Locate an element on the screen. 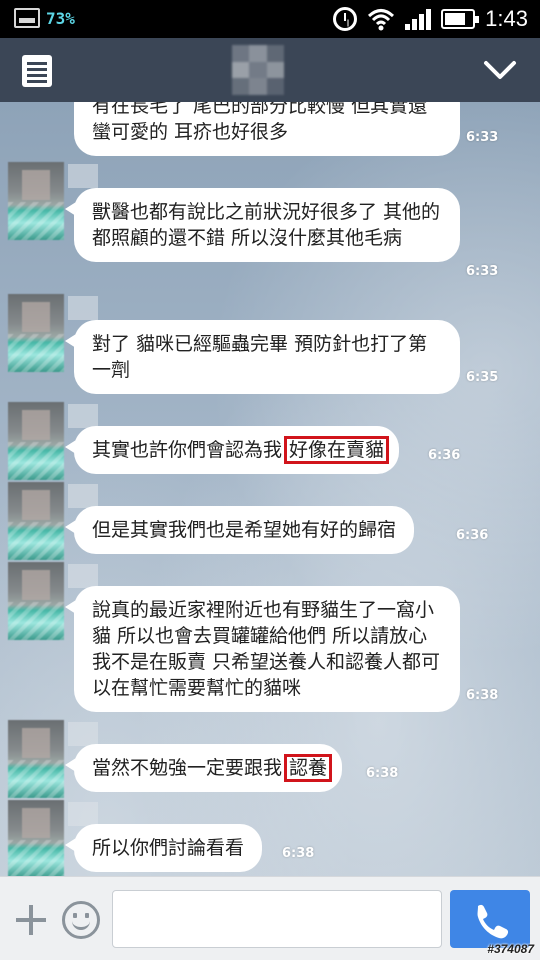 This screenshot has width=540, height=960. emoji-icon is located at coordinates (81, 920).